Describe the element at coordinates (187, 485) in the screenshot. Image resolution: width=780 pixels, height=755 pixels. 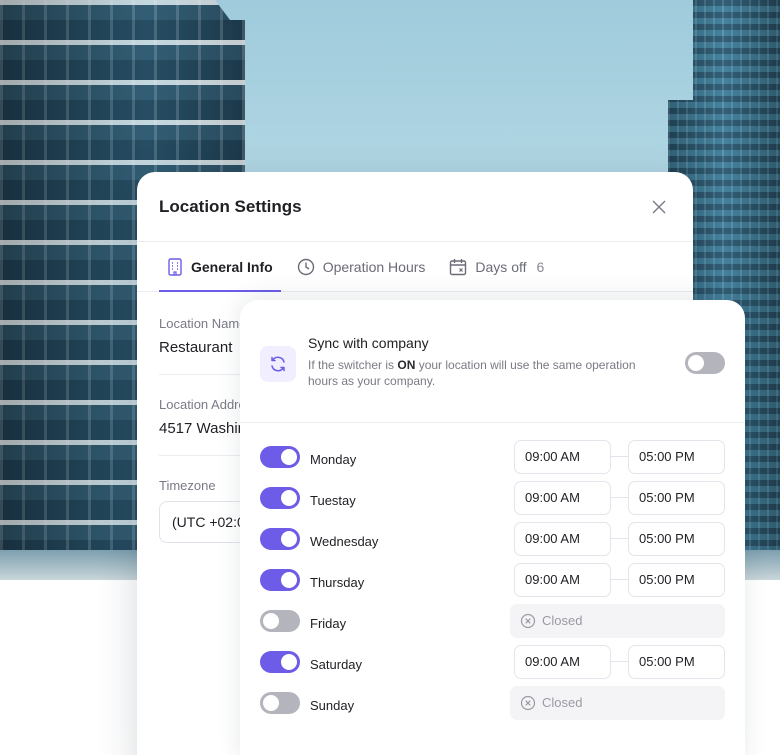
I see `timezone-label: Timezone` at that location.